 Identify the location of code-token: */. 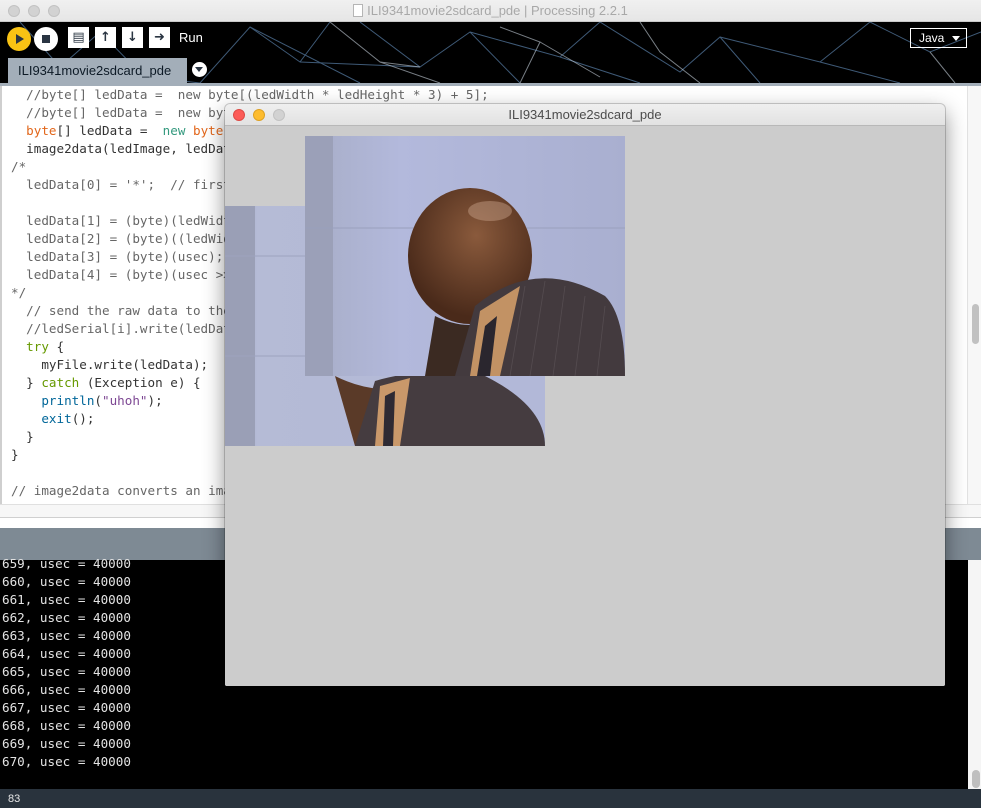
(19, 292).